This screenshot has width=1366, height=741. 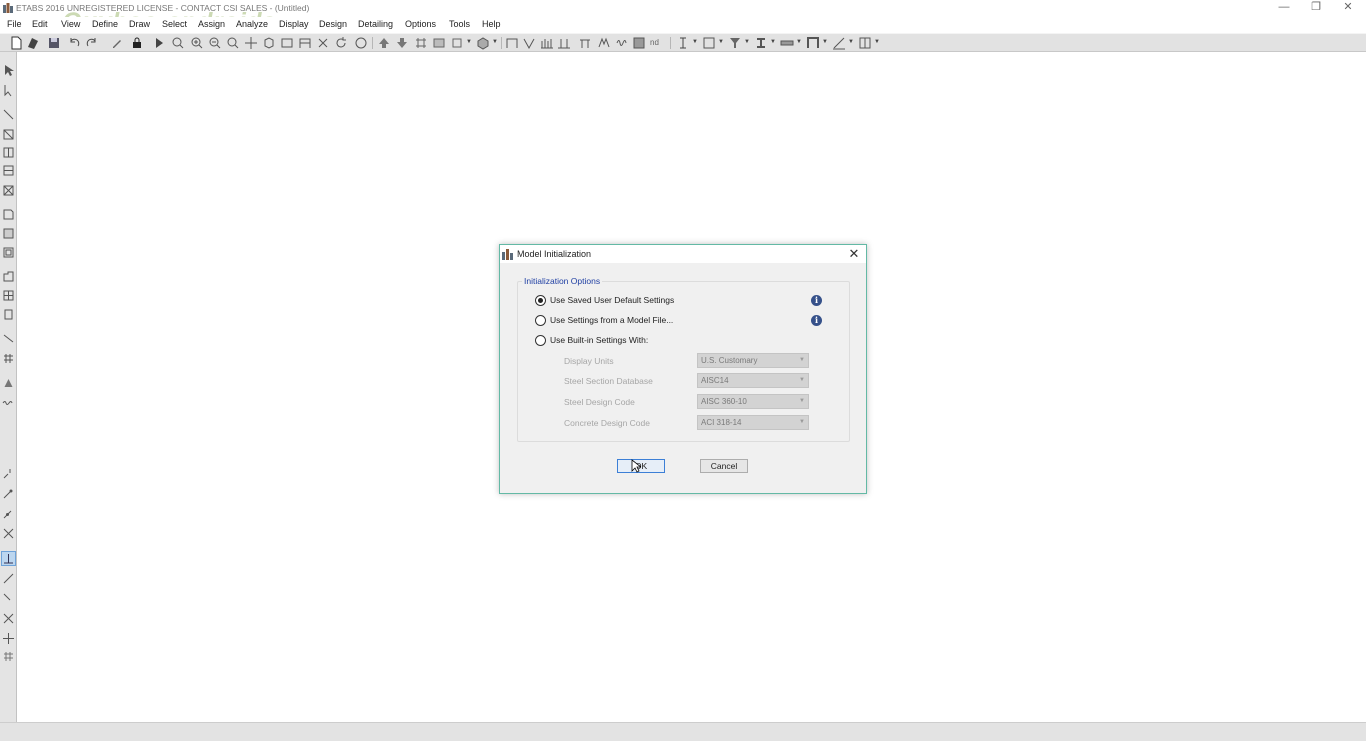 I want to click on save-icon, so click(x=54, y=43).